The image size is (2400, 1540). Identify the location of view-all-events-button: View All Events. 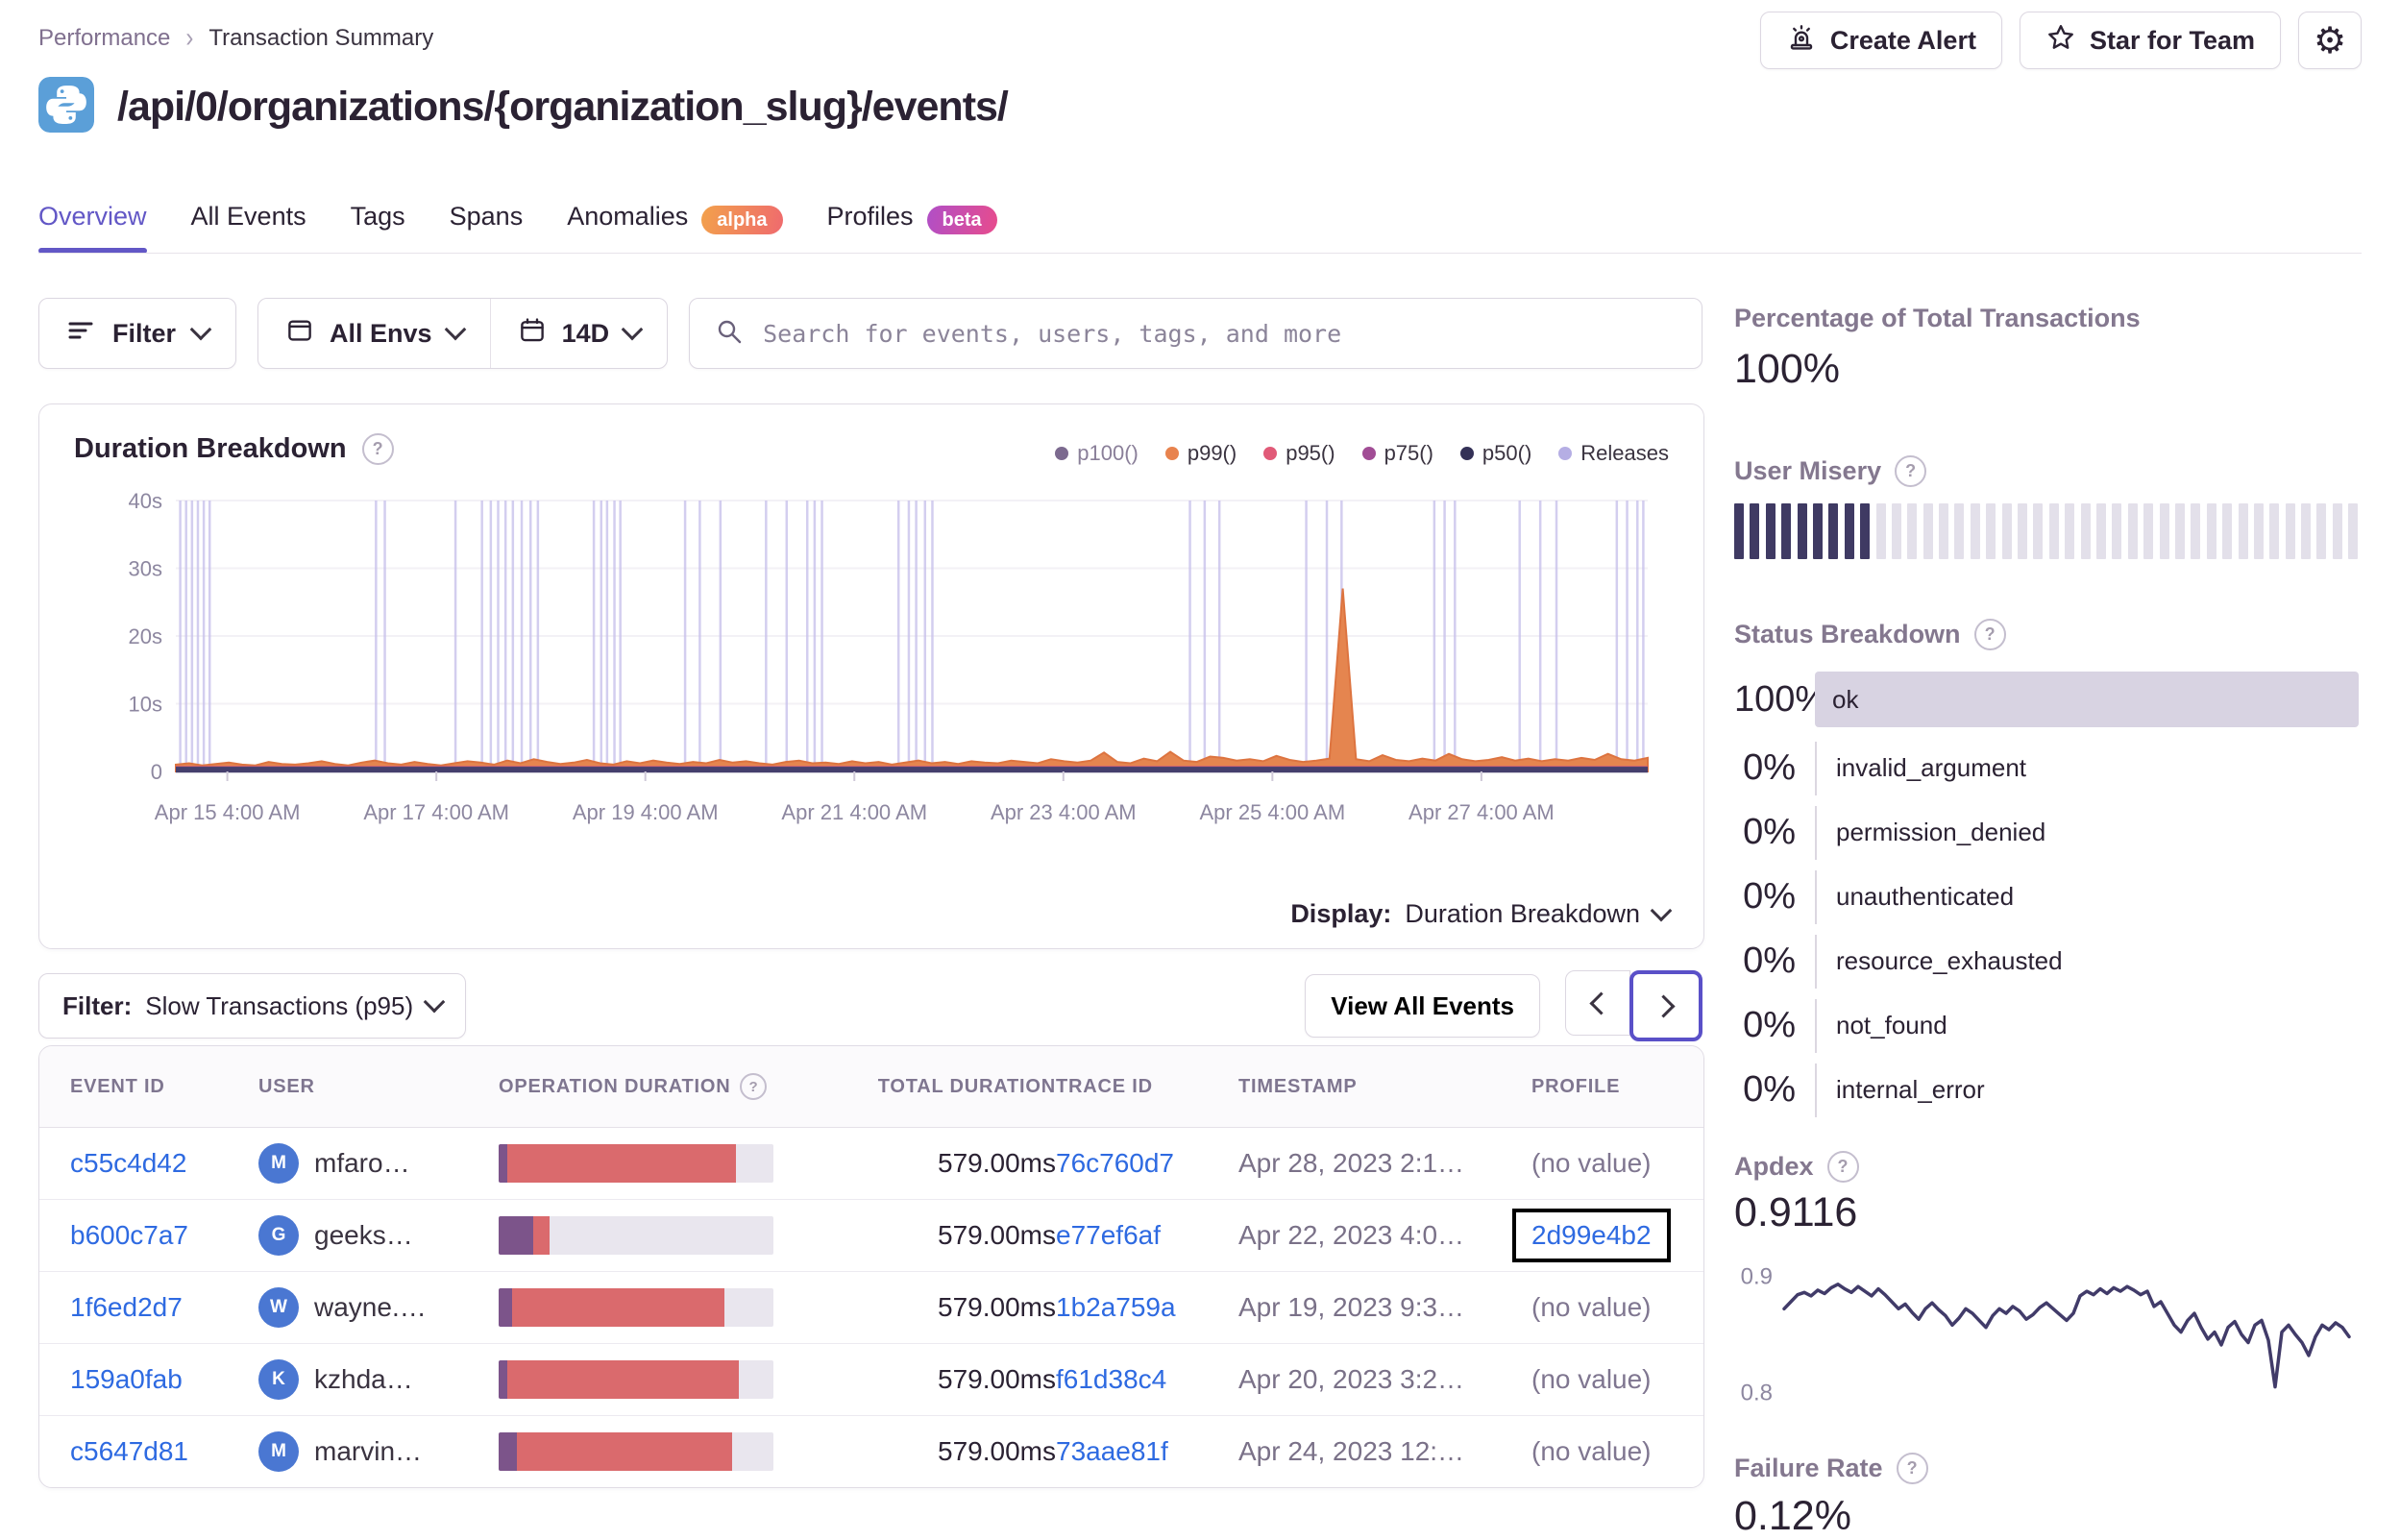
(1422, 1006).